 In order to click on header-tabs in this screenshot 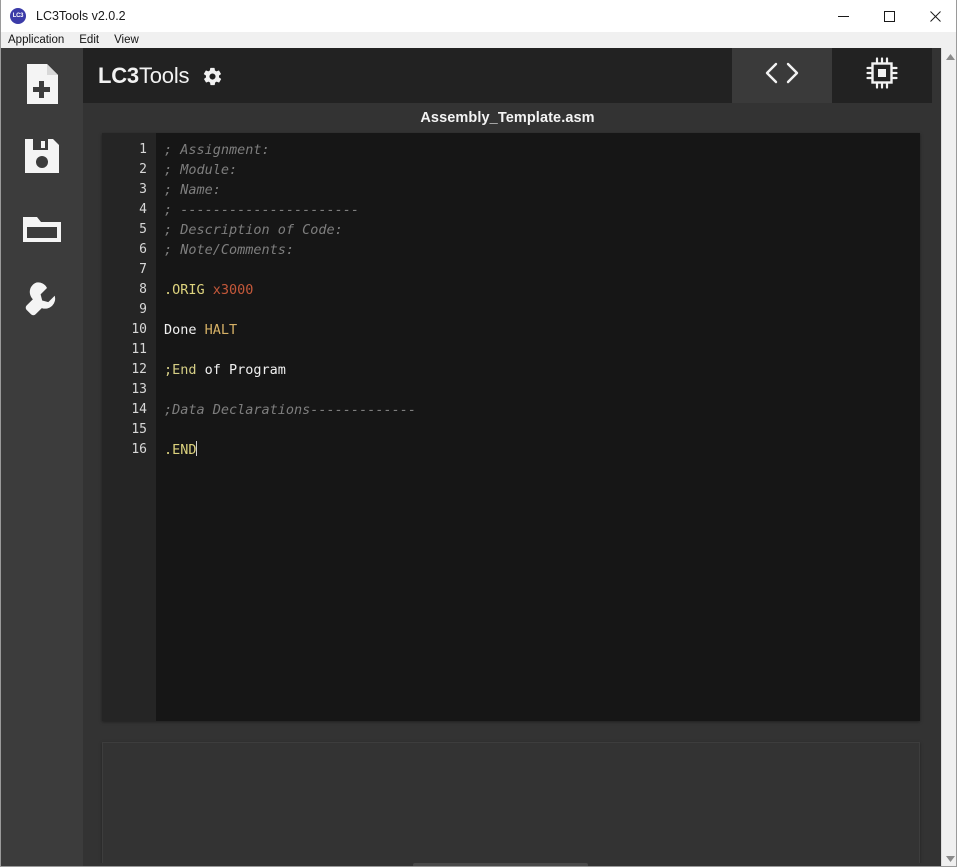, I will do `click(832, 75)`.